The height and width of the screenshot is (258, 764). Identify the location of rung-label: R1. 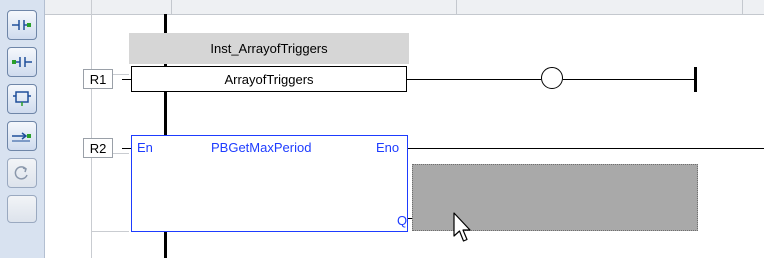
(98, 79).